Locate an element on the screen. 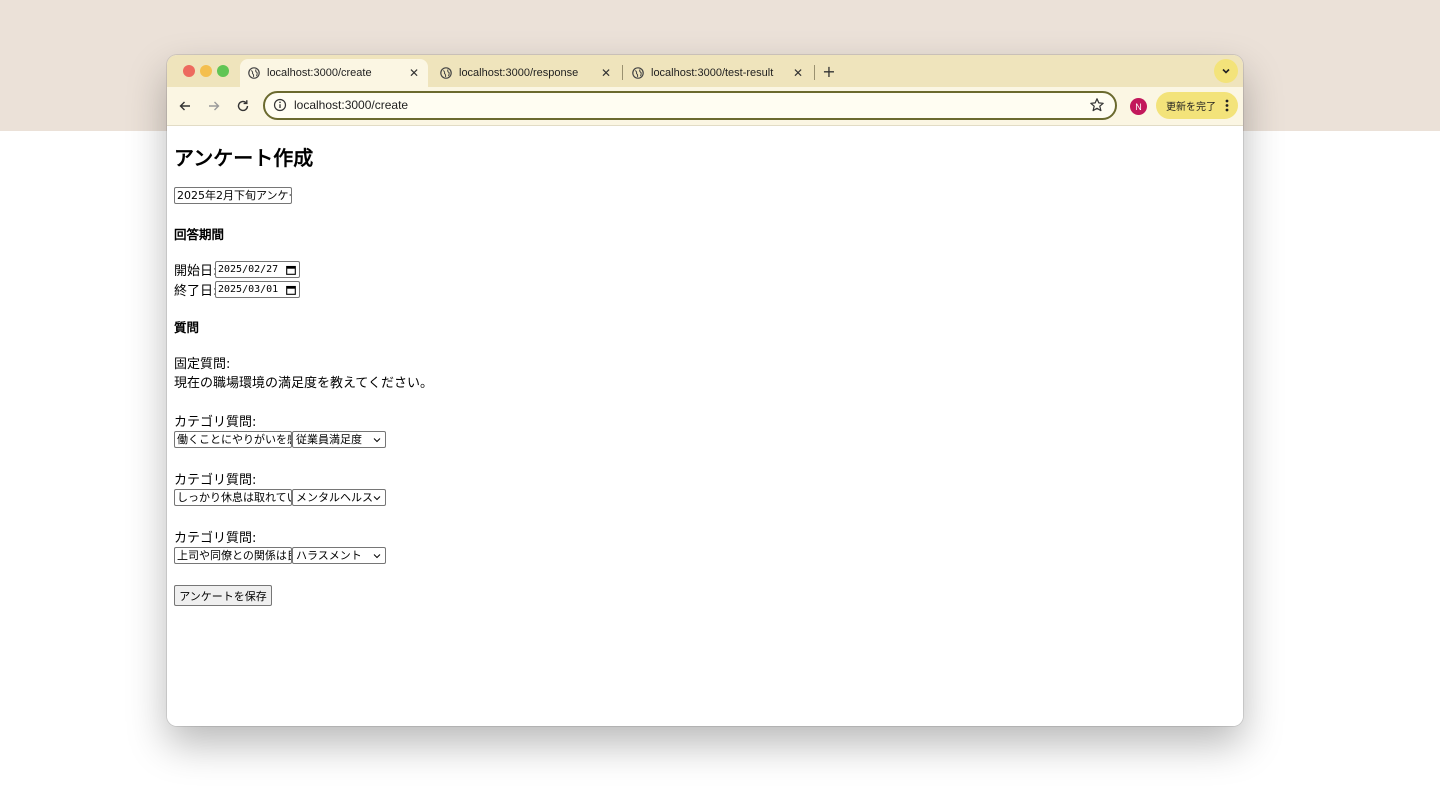 This screenshot has width=1440, height=810. category-select: ハラスメント is located at coordinates (339, 555).